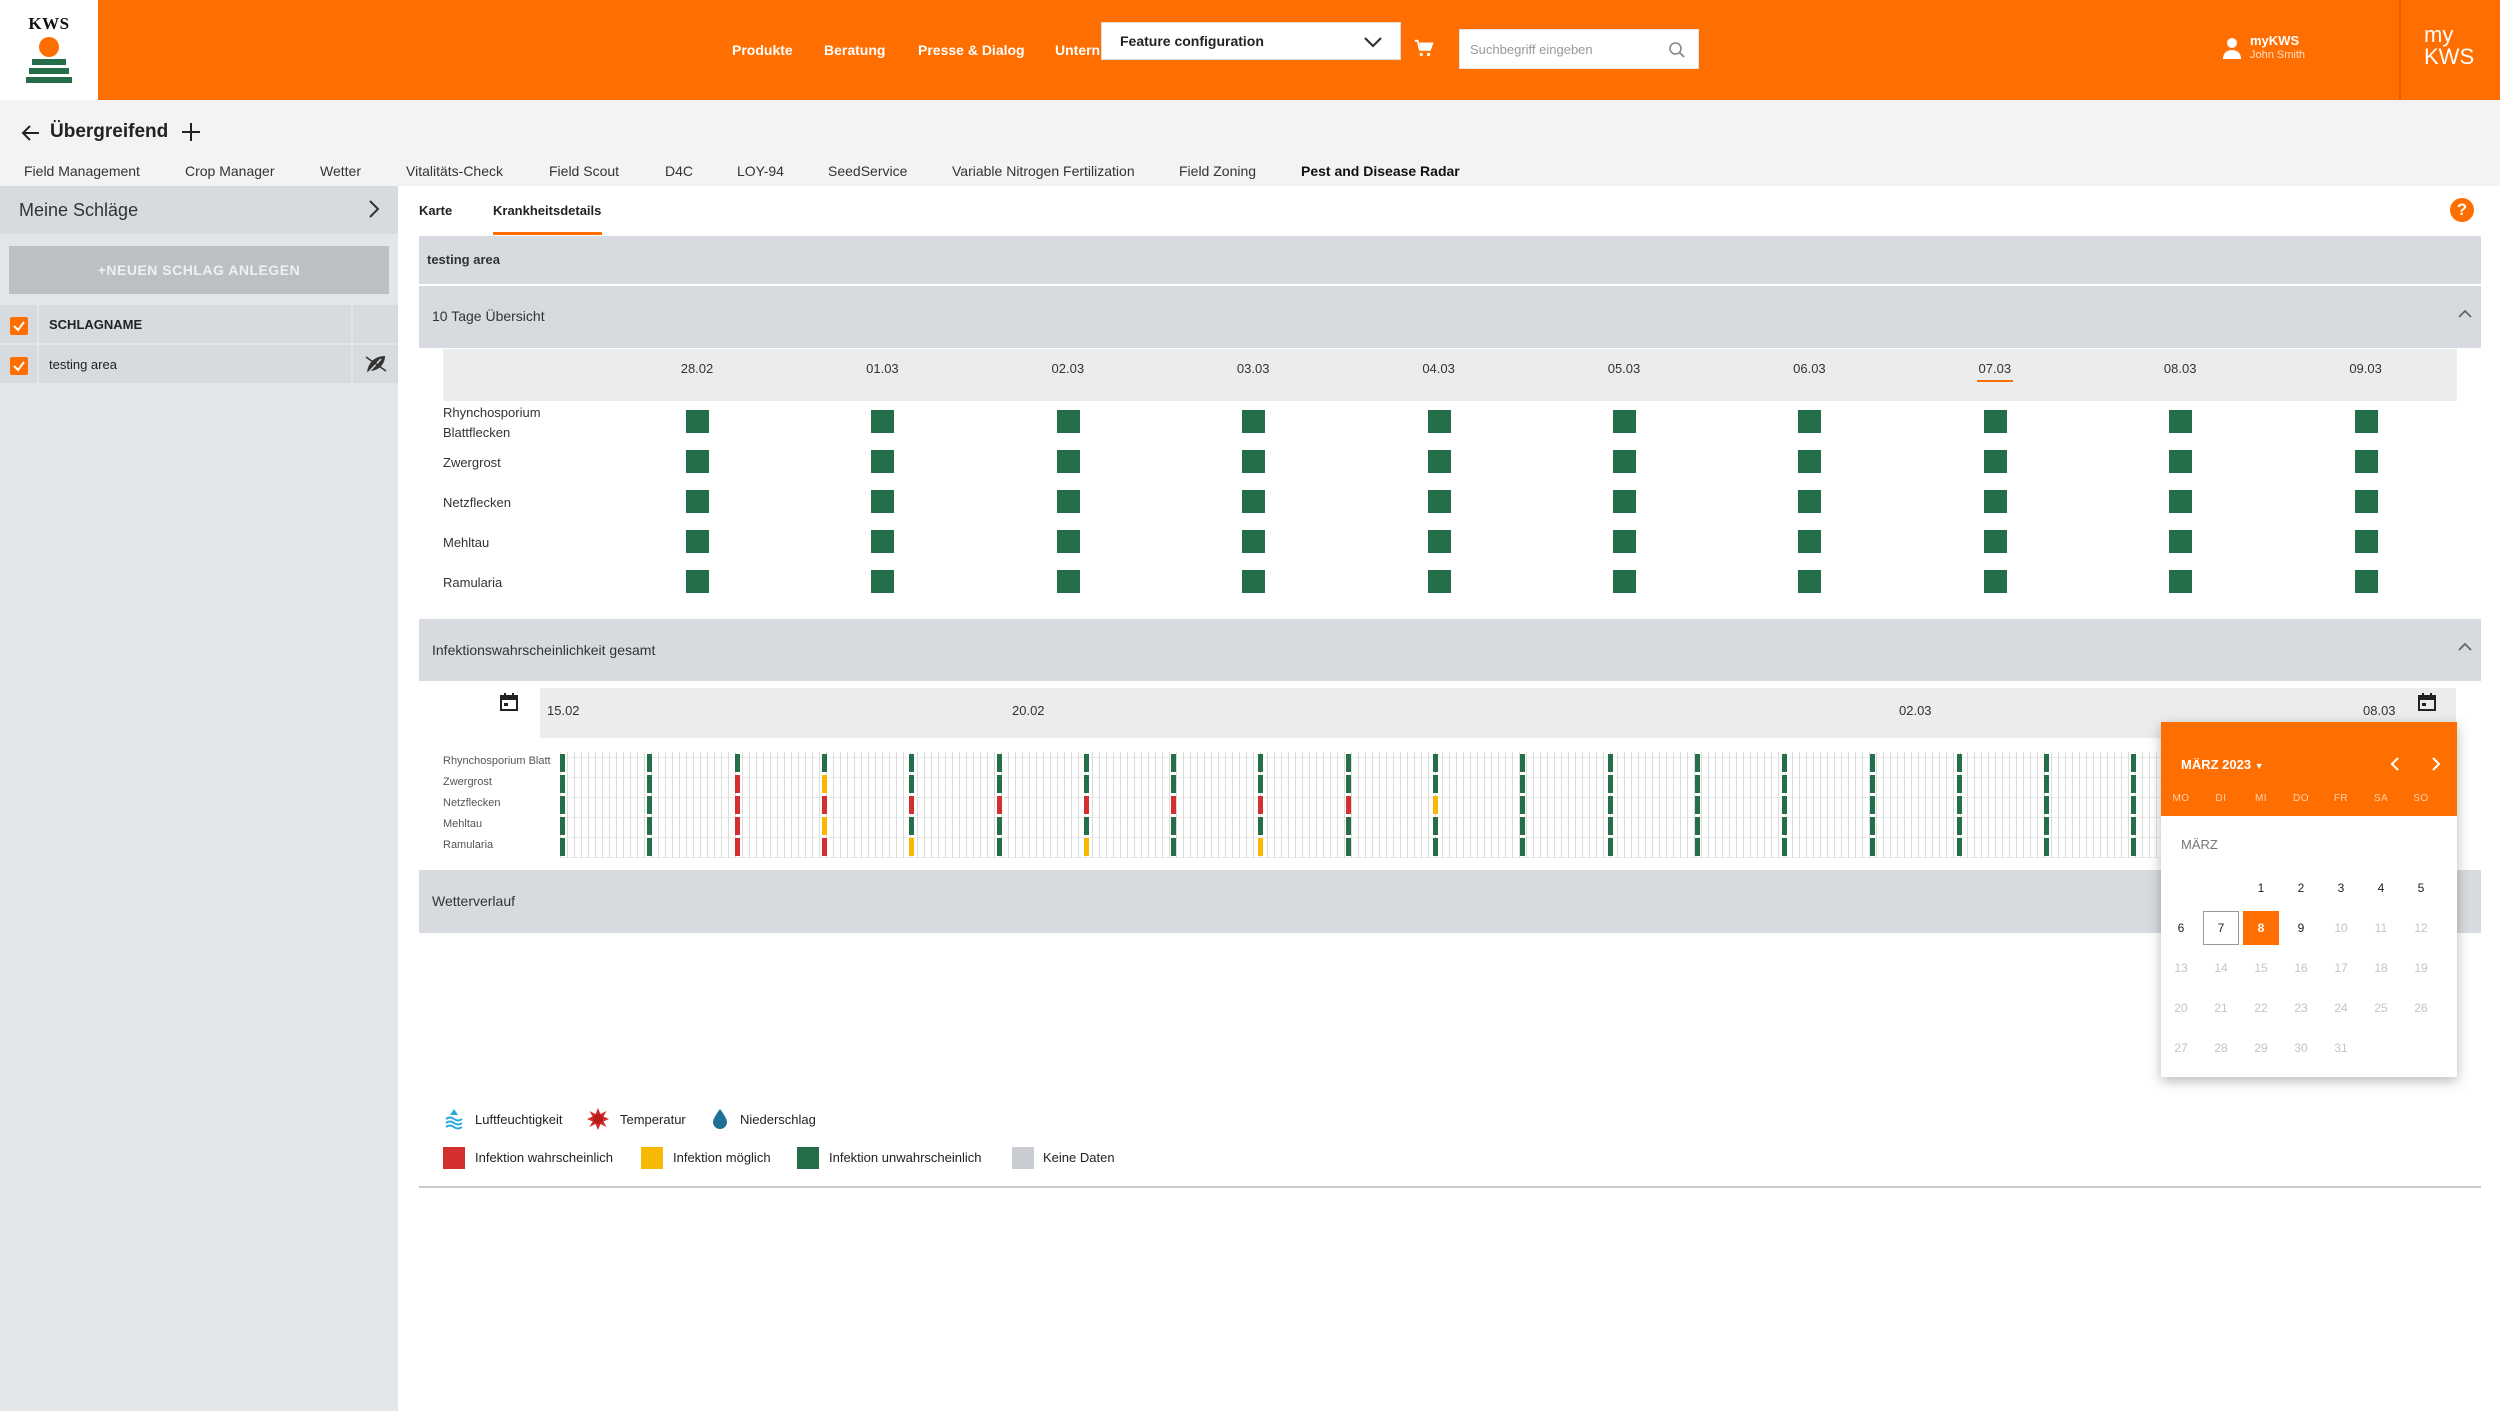 This screenshot has width=2500, height=1411. Describe the element at coordinates (2222, 764) in the screenshot. I see `month-year-selector: MÄRZ 2023 ▼` at that location.